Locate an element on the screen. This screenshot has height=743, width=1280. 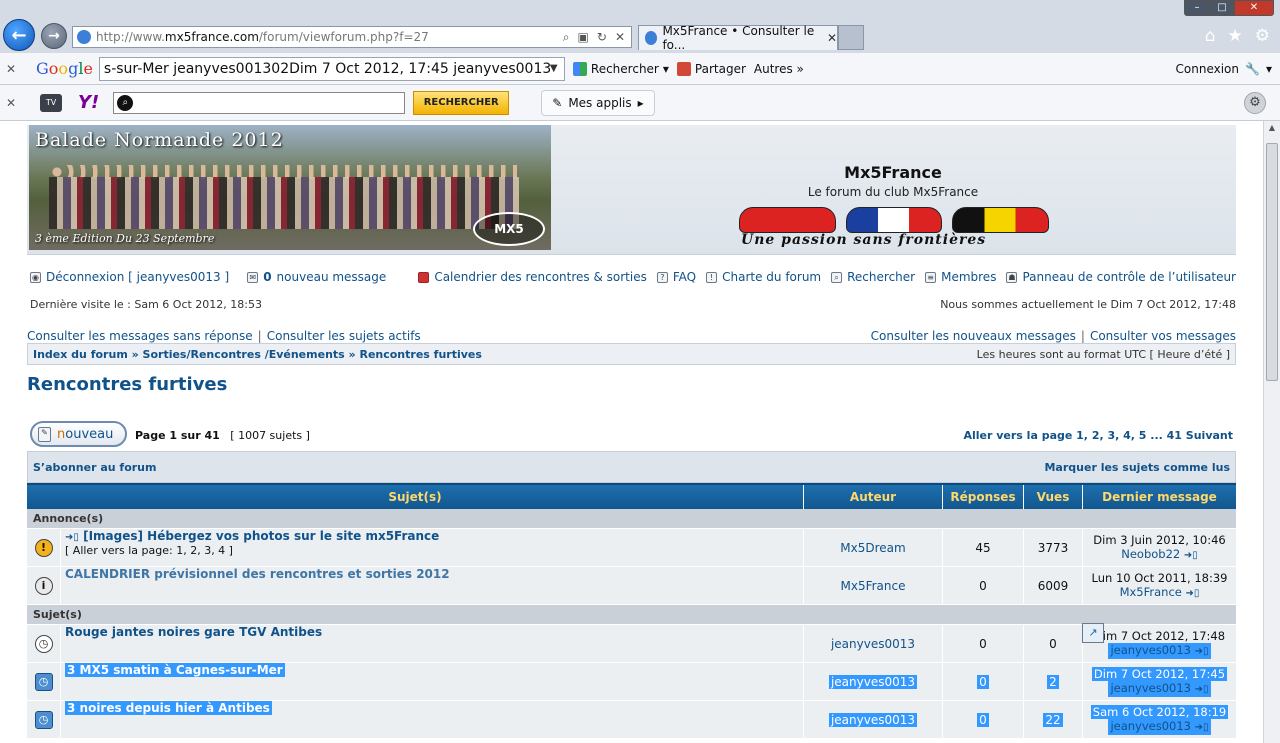
tv-icon: TV is located at coordinates (51, 102).